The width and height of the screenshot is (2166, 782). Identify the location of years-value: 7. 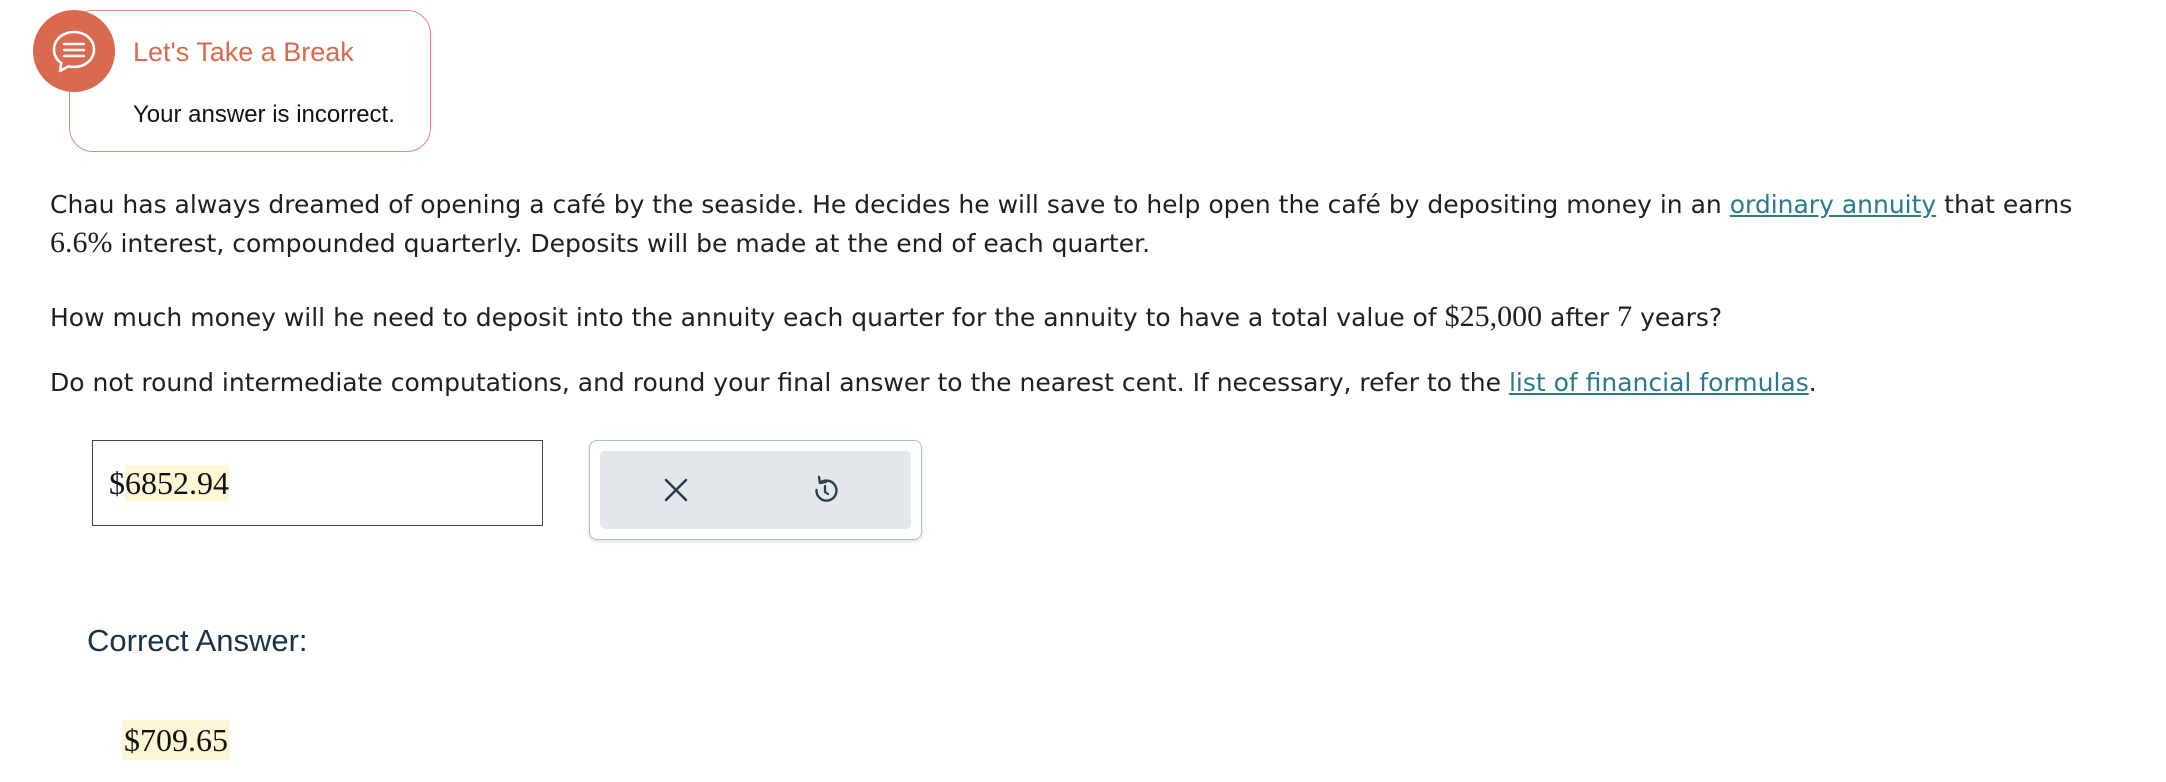
(1625, 316).